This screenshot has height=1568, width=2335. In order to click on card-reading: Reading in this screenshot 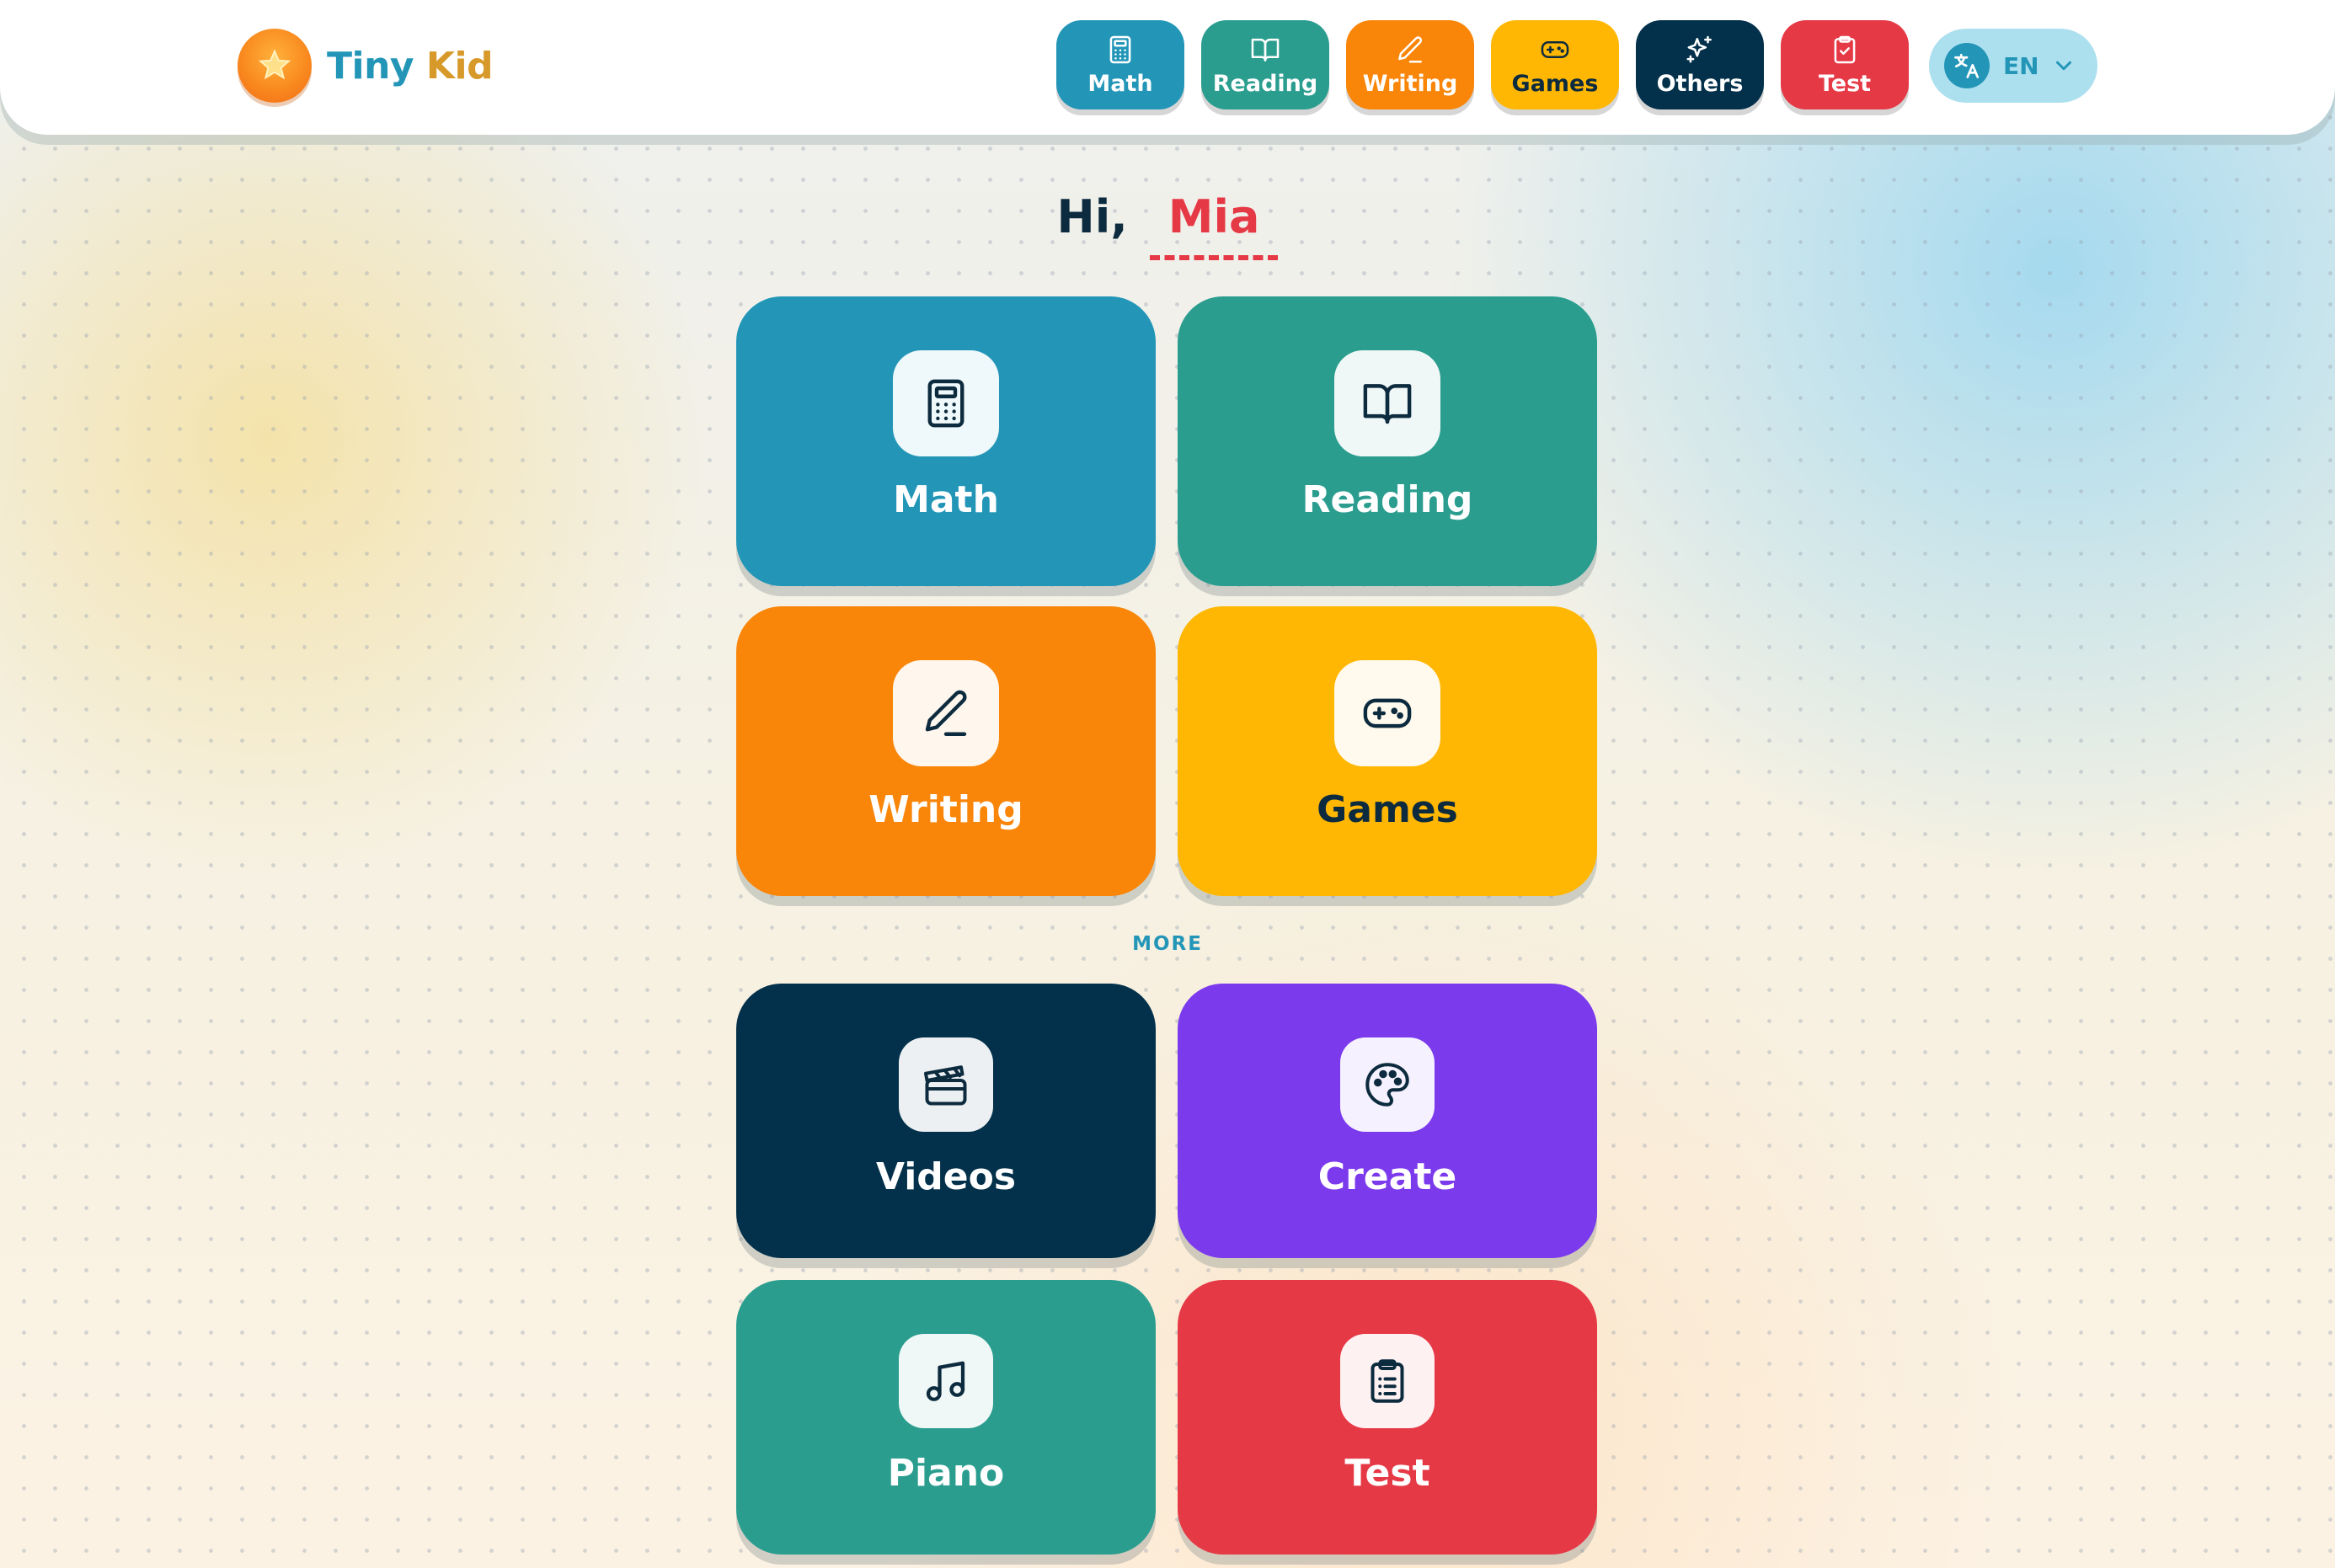, I will do `click(1388, 441)`.